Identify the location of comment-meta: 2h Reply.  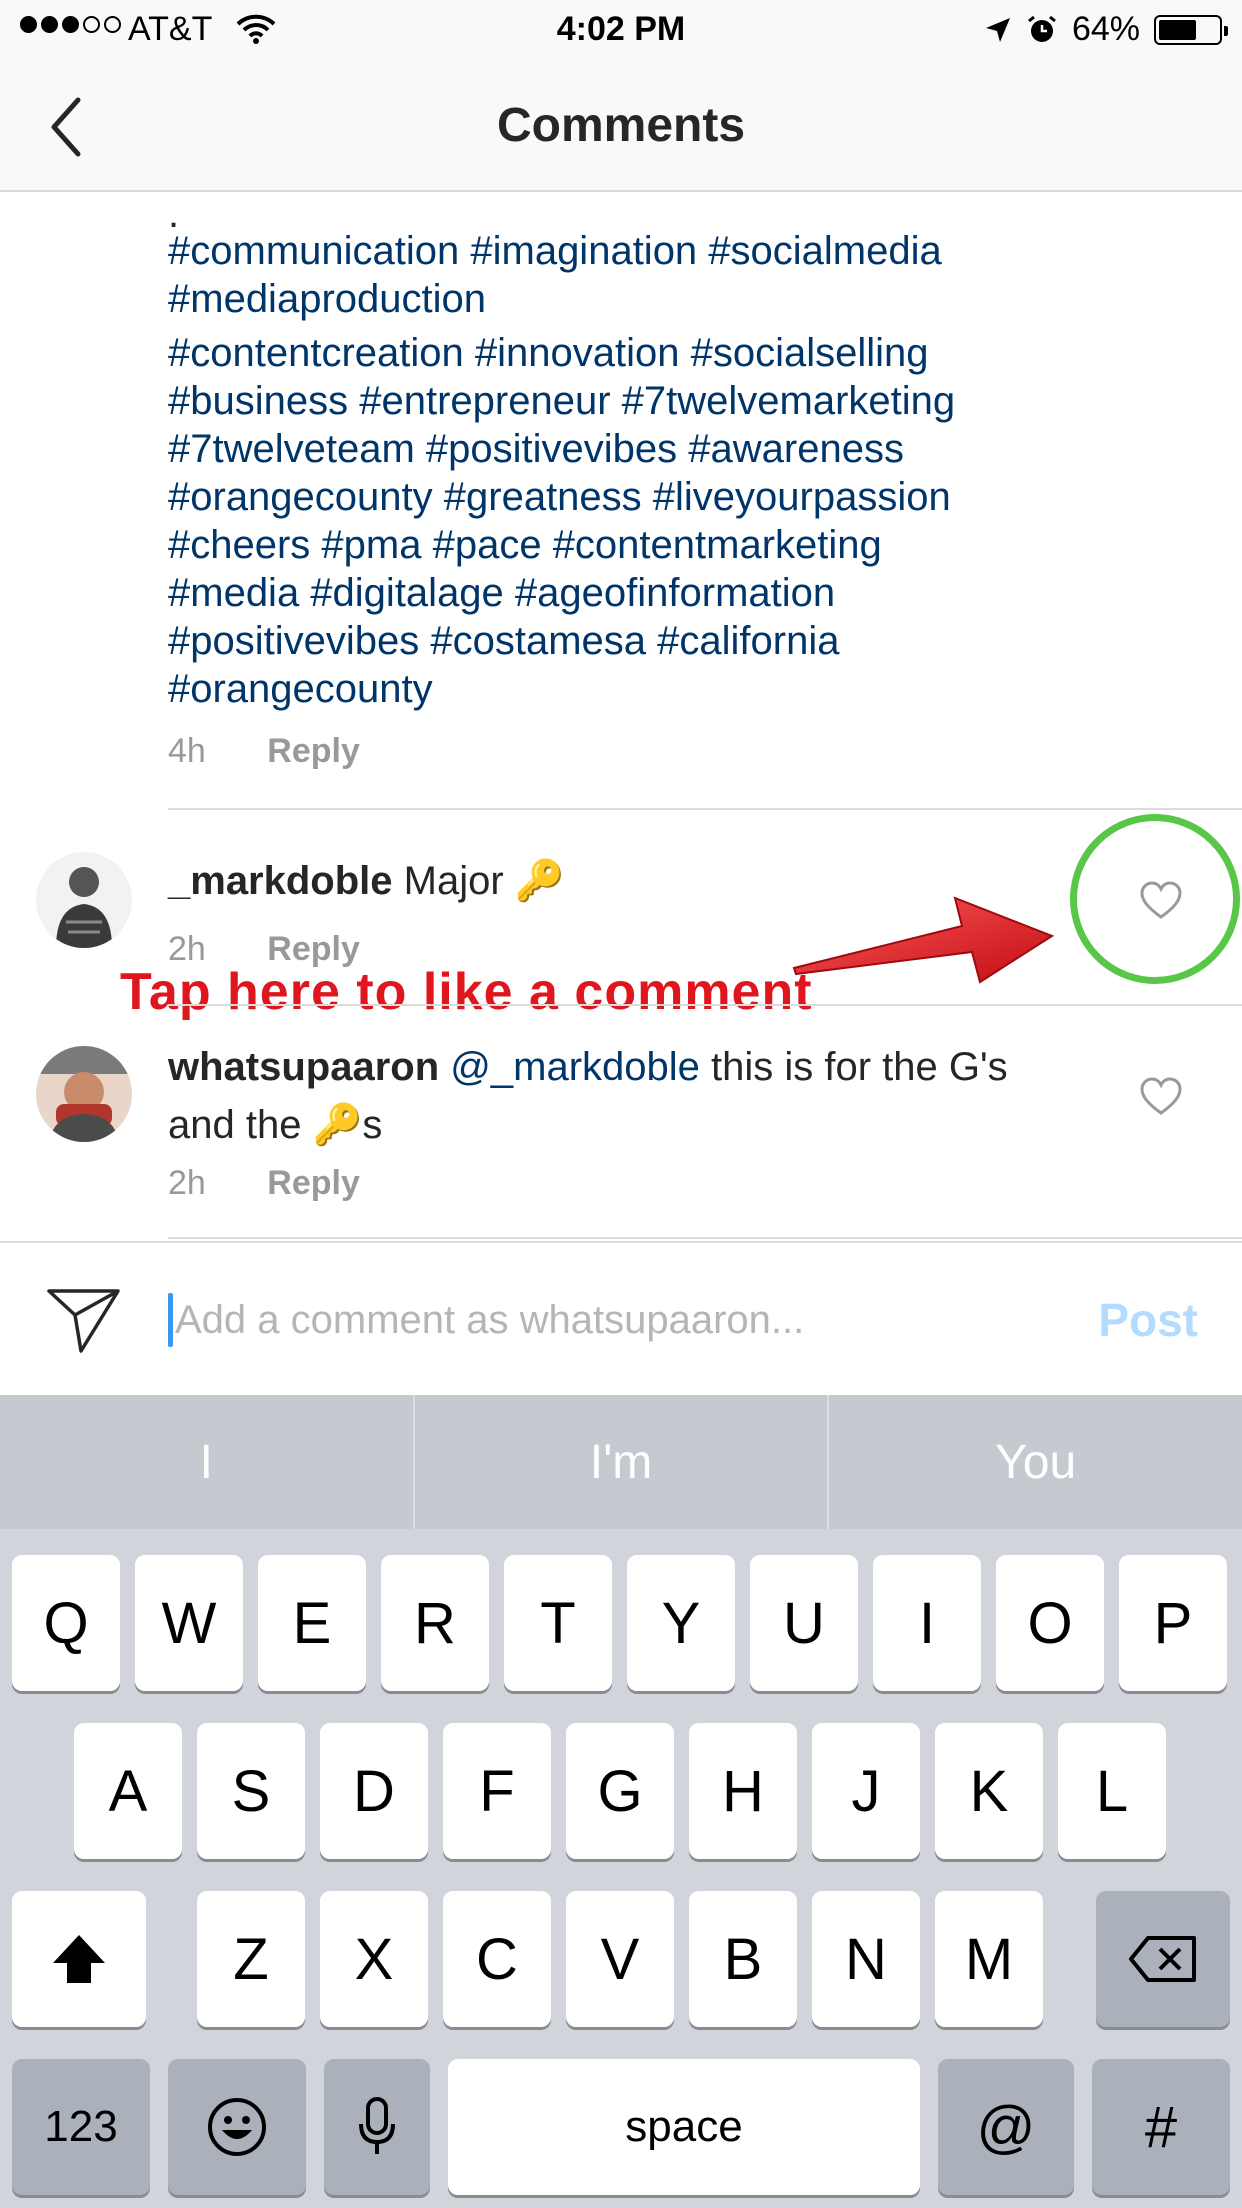
(264, 1183).